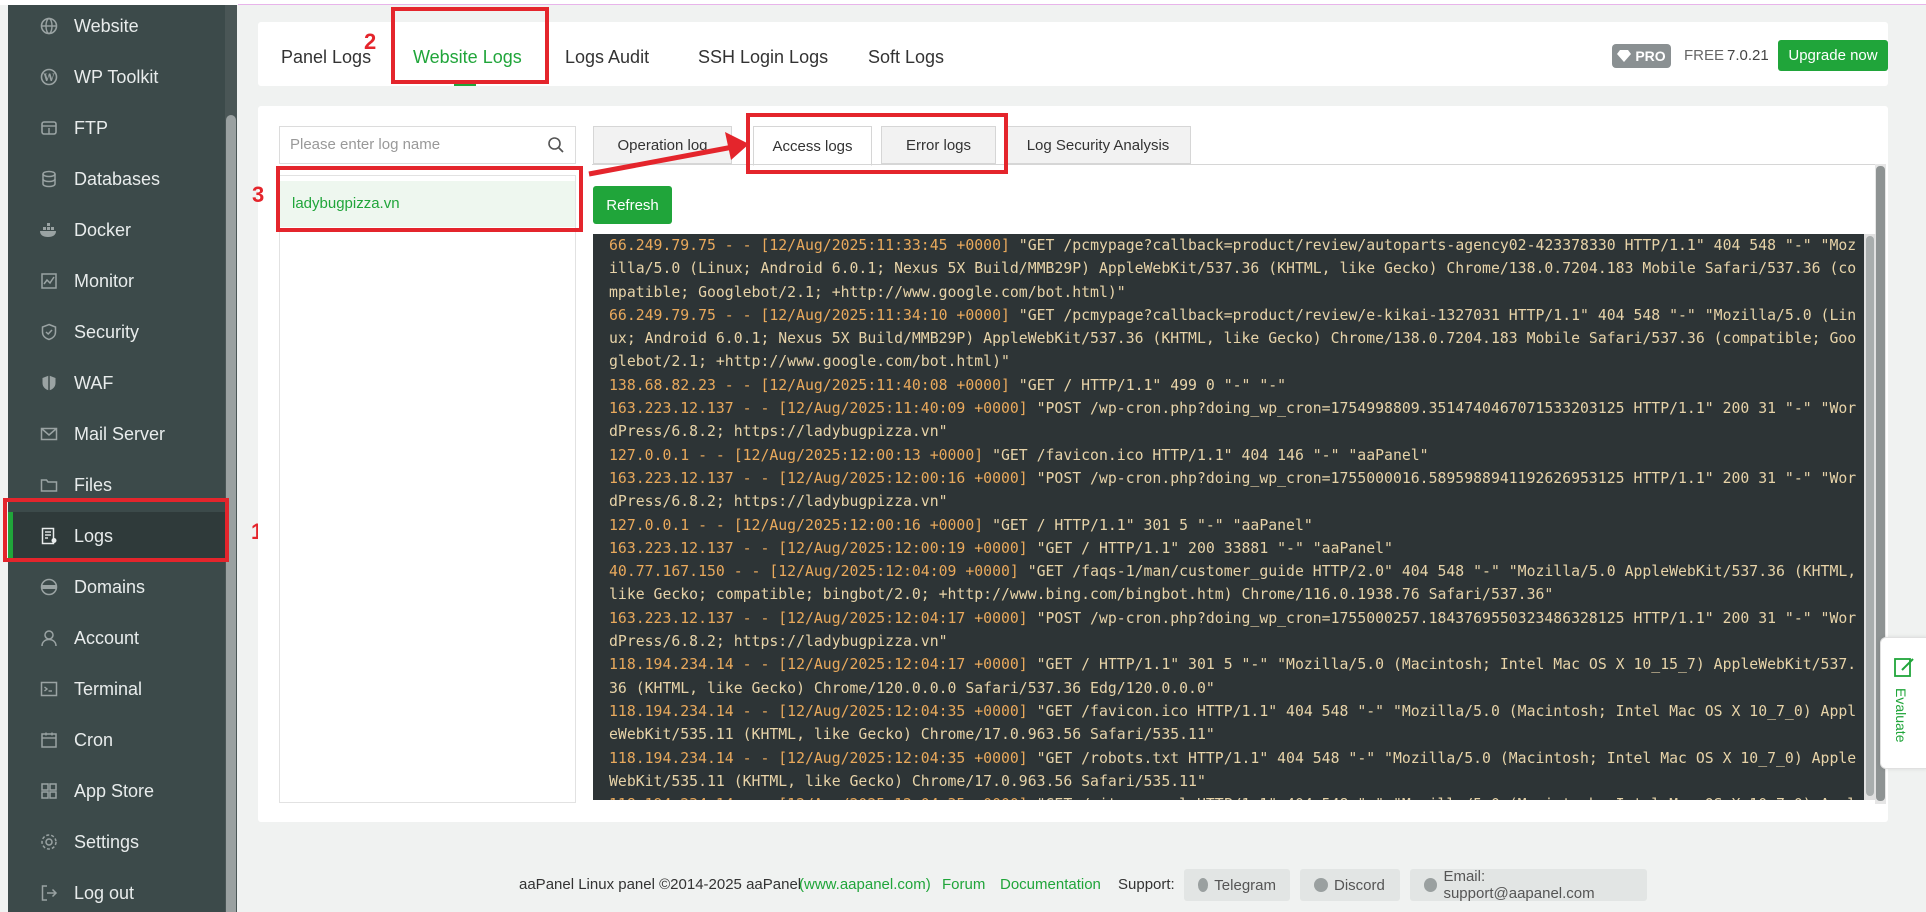 The image size is (1926, 912). I want to click on shield-icon, so click(49, 332).